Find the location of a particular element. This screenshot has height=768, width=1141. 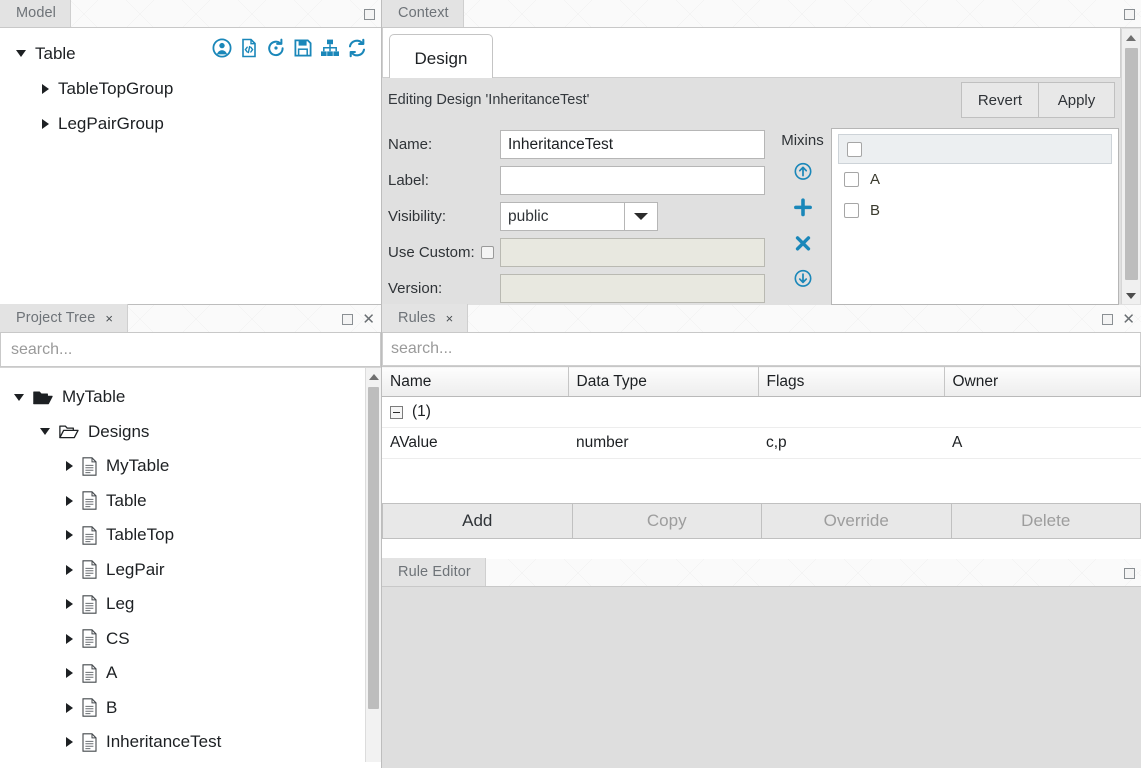

rules-column-header: Owner is located at coordinates (1042, 381).